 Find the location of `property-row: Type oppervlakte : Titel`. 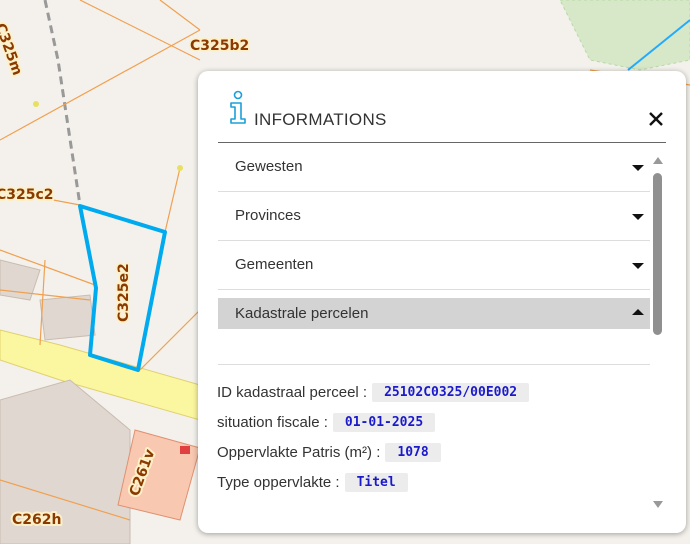

property-row: Type oppervlakte : Titel is located at coordinates (373, 482).